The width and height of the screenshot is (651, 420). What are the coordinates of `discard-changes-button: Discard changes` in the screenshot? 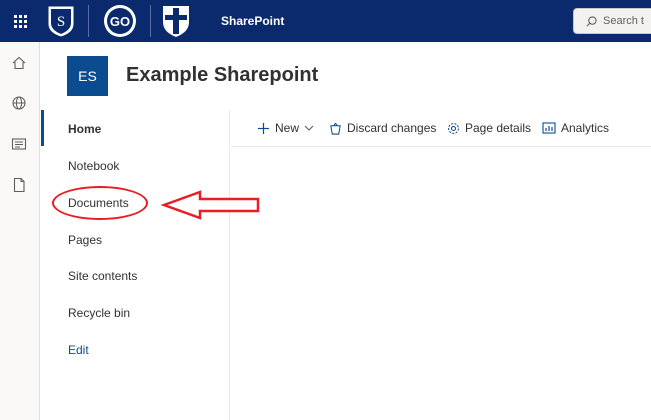 It's located at (382, 128).